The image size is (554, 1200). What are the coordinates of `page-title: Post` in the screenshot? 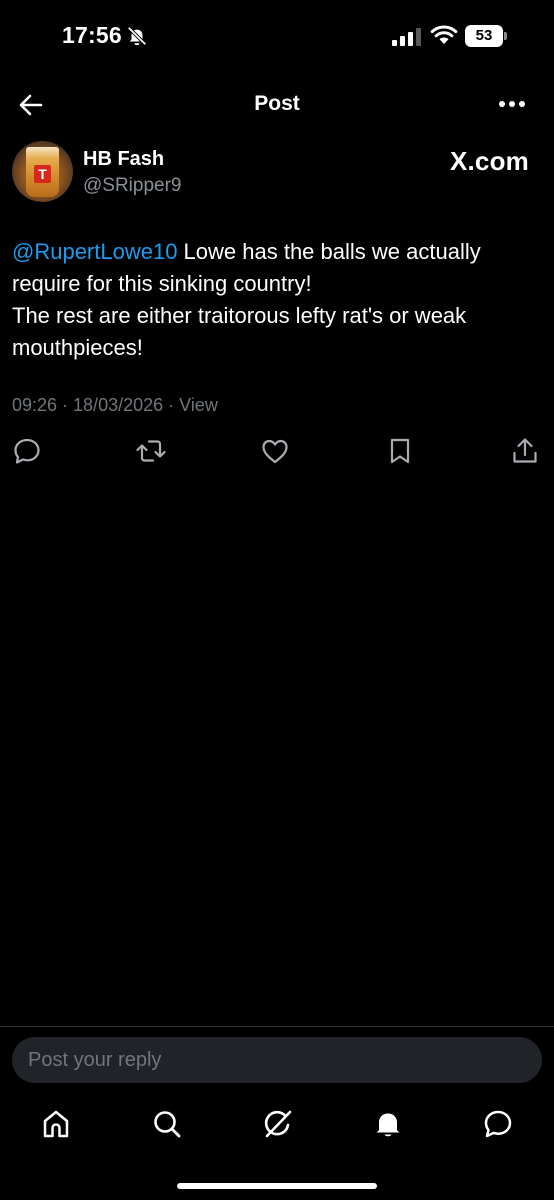 It's located at (277, 103).